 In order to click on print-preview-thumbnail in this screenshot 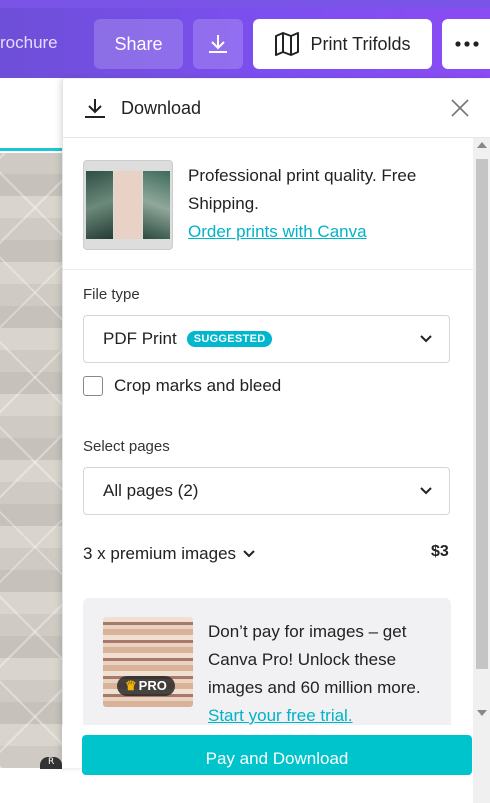, I will do `click(128, 205)`.